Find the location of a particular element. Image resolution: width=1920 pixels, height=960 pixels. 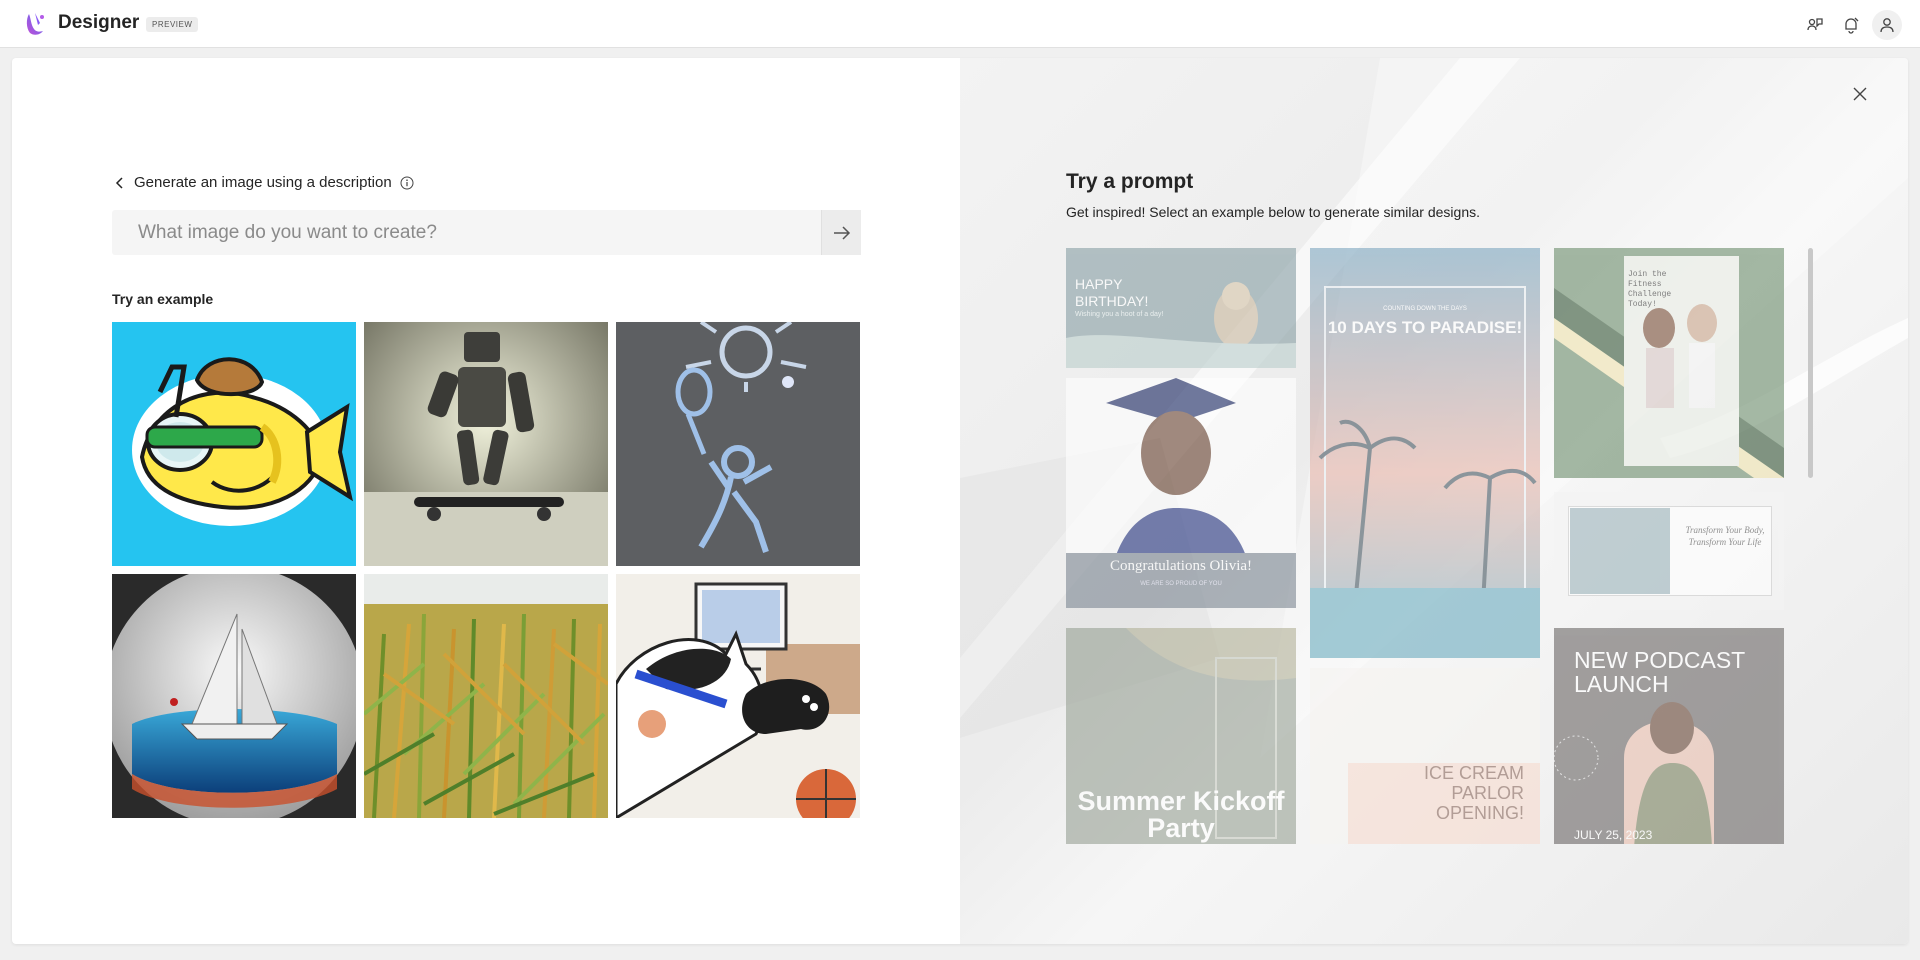

designer-logo-icon is located at coordinates (35, 24).